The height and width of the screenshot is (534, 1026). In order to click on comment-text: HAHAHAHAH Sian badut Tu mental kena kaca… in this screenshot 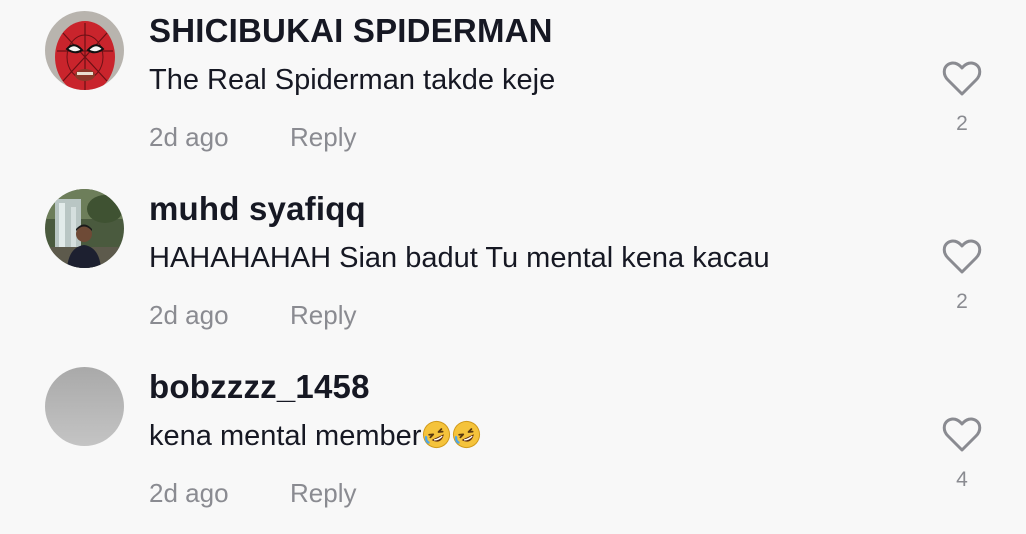, I will do `click(459, 258)`.